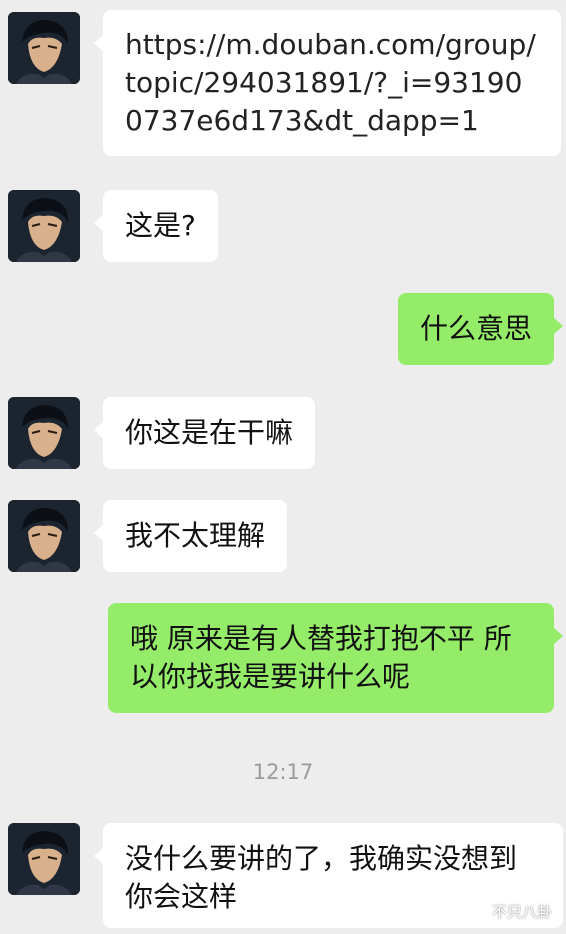 This screenshot has width=566, height=934. Describe the element at coordinates (521, 912) in the screenshot. I see `watermark-text: 不只八卦` at that location.